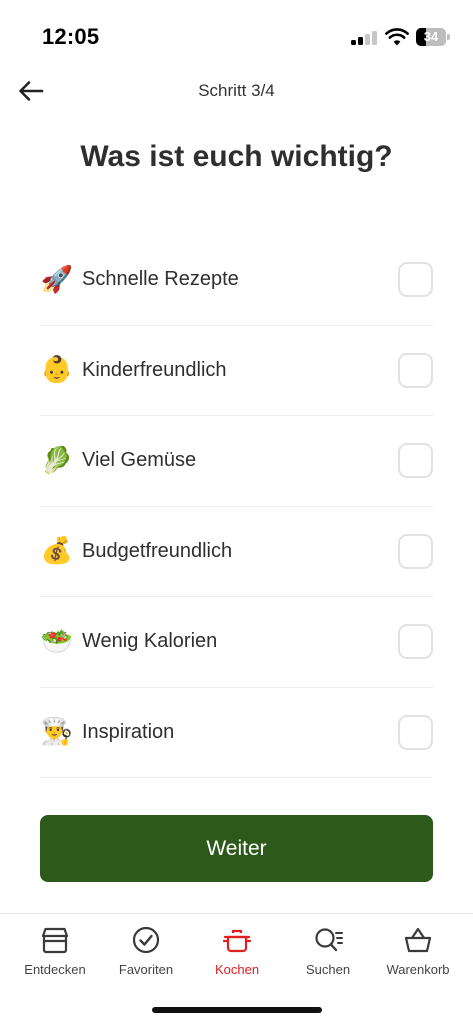 This screenshot has width=473, height=1024. What do you see at coordinates (328, 969) in the screenshot?
I see `tab-label: Suchen` at bounding box center [328, 969].